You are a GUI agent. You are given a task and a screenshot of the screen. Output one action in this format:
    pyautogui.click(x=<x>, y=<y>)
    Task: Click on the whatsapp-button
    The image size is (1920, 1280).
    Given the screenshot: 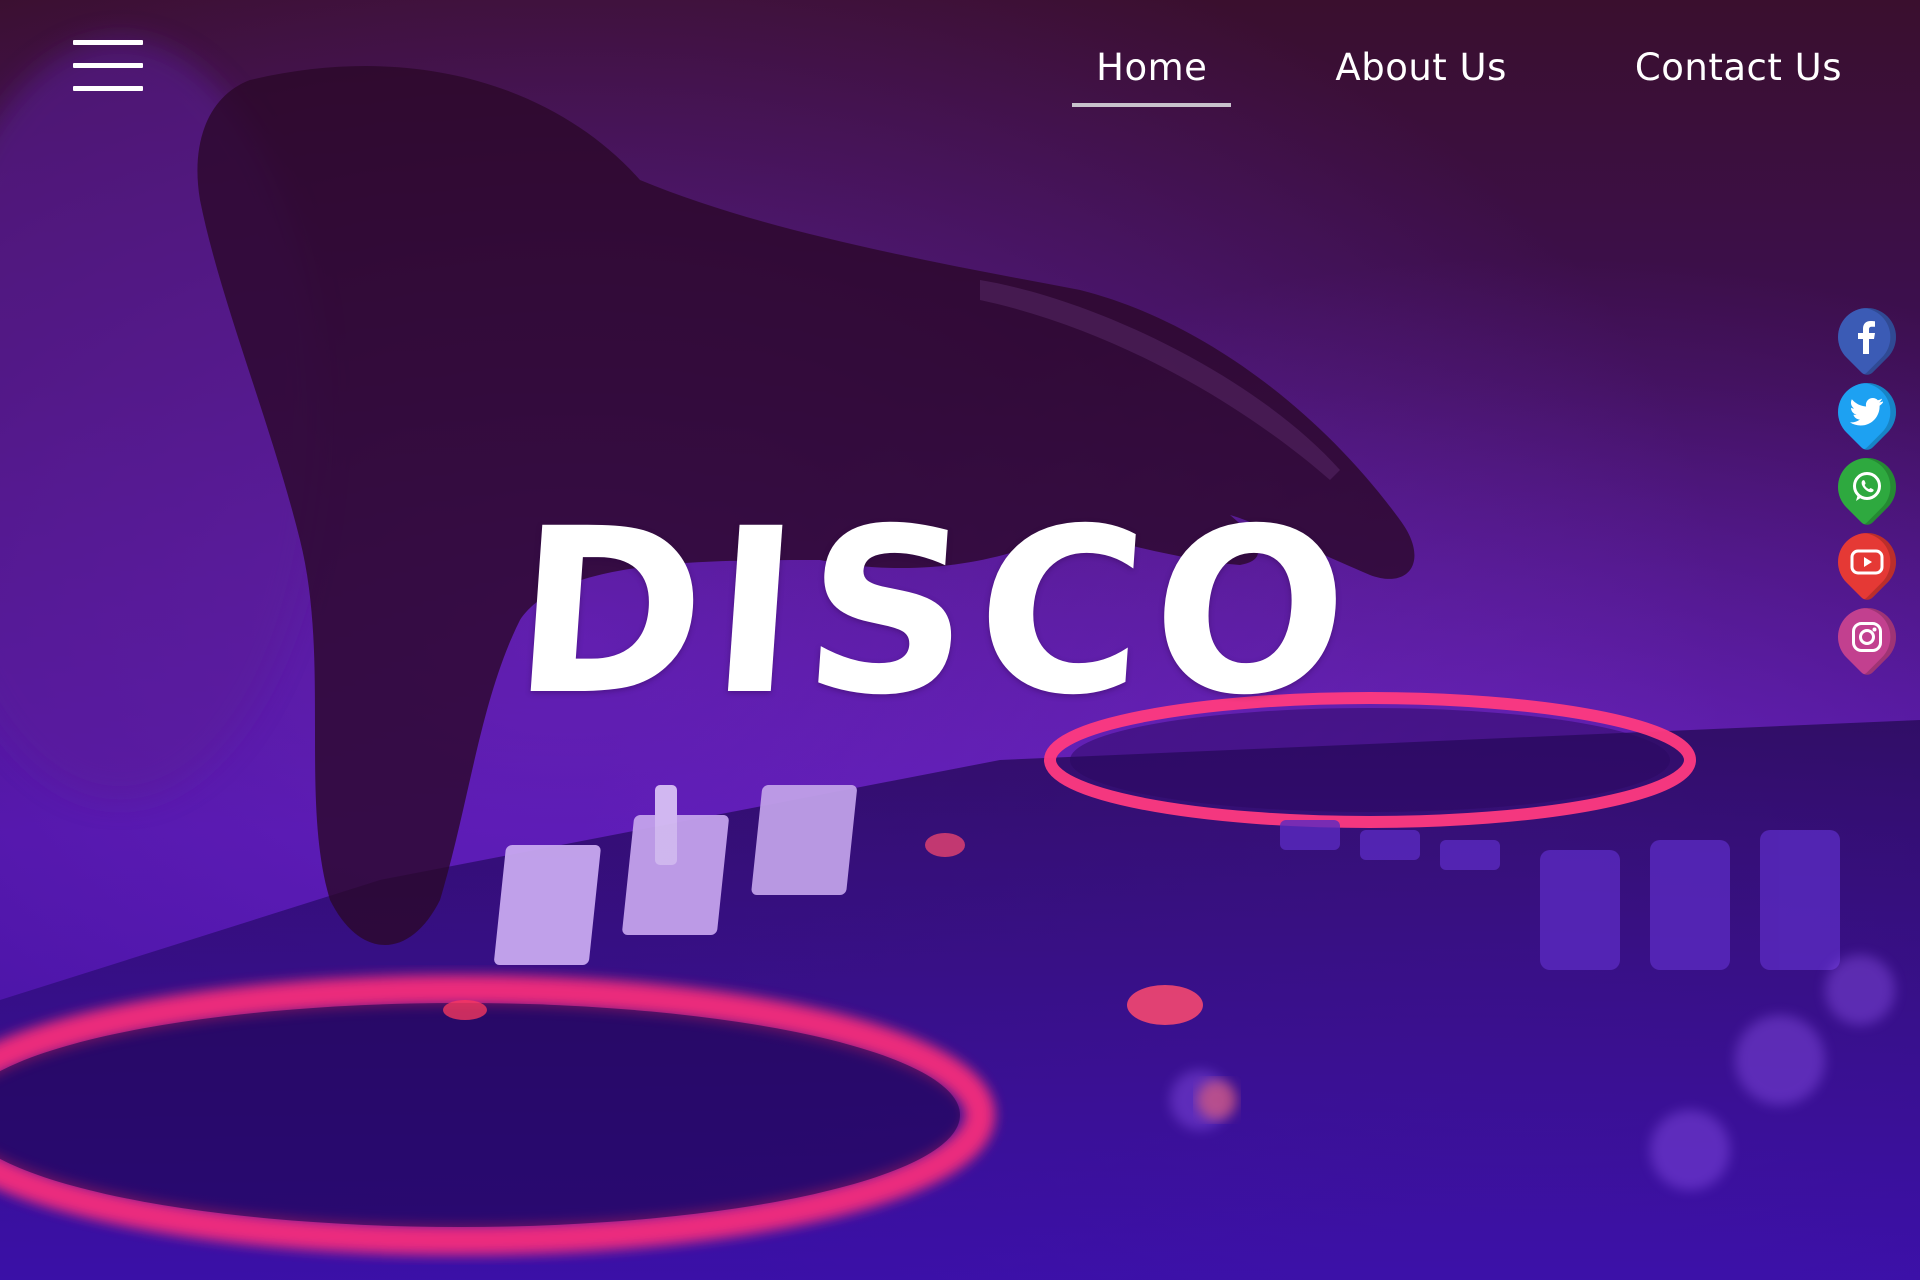 What is the action you would take?
    pyautogui.click(x=1867, y=487)
    